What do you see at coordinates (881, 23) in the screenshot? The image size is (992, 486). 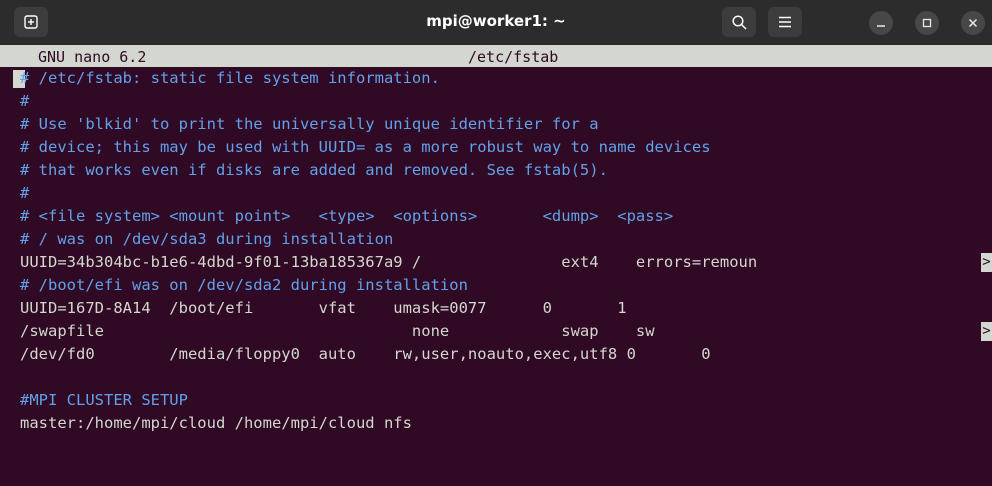 I see `minimize-button` at bounding box center [881, 23].